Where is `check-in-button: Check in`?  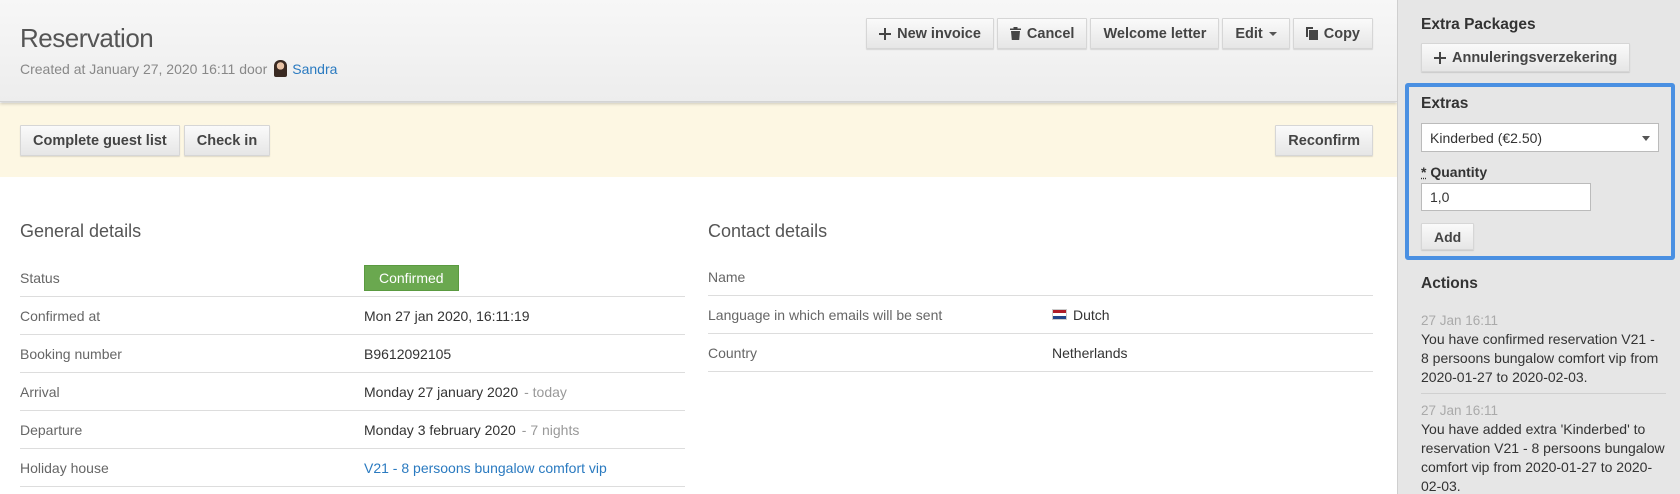 check-in-button: Check in is located at coordinates (227, 140).